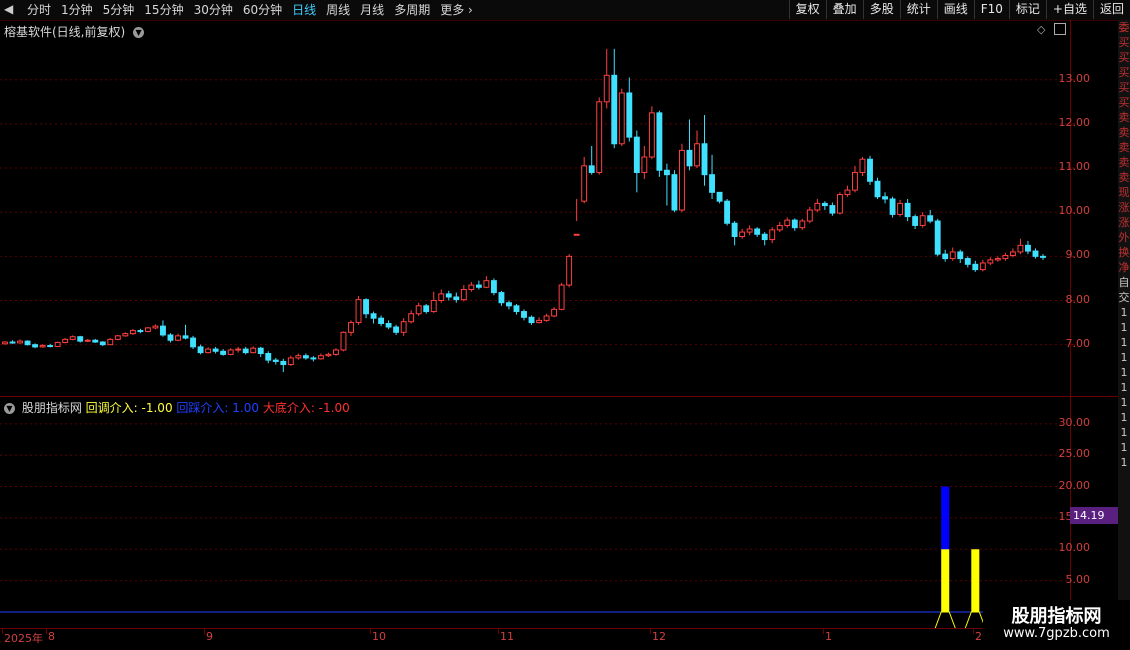 Image resolution: width=1130 pixels, height=650 pixels. Describe the element at coordinates (1124, 192) in the screenshot. I see `quote-strip-char: 现` at that location.